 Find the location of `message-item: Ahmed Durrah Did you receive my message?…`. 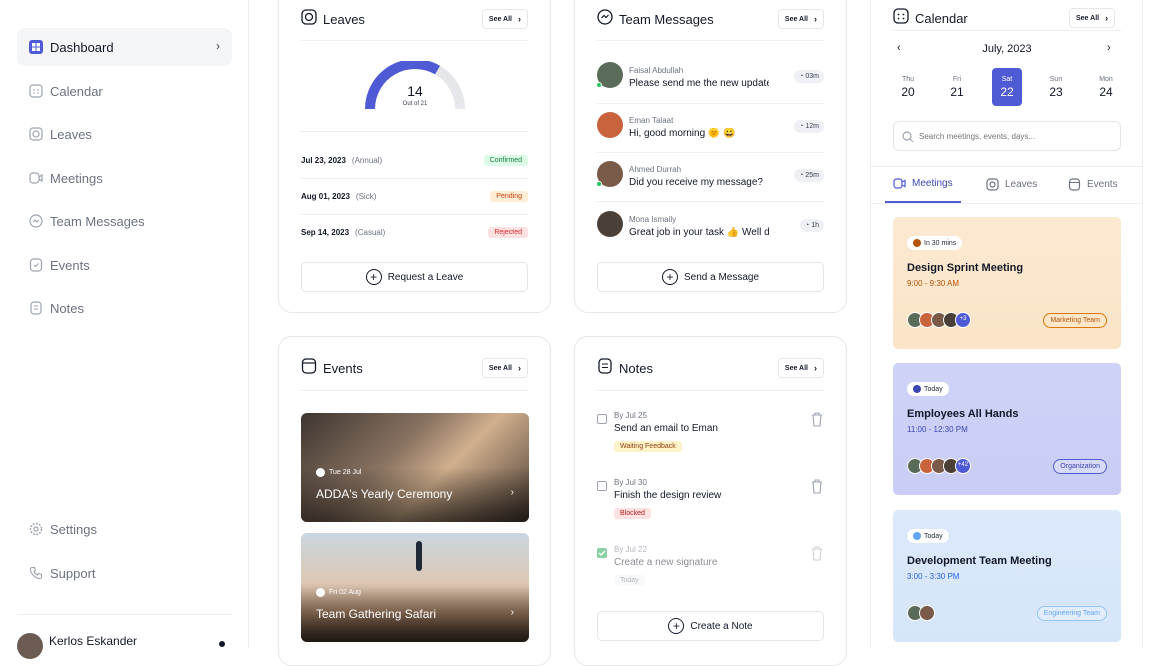

message-item: Ahmed Durrah Did you receive my message?… is located at coordinates (710, 181).